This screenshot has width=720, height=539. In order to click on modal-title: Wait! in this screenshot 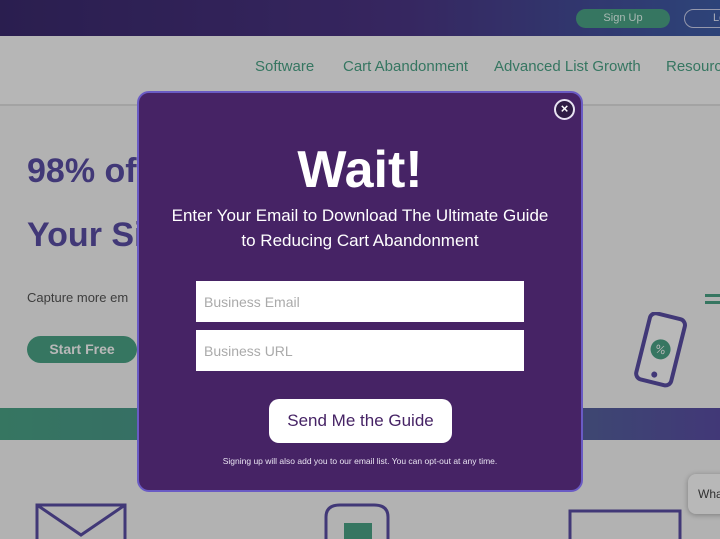, I will do `click(360, 170)`.